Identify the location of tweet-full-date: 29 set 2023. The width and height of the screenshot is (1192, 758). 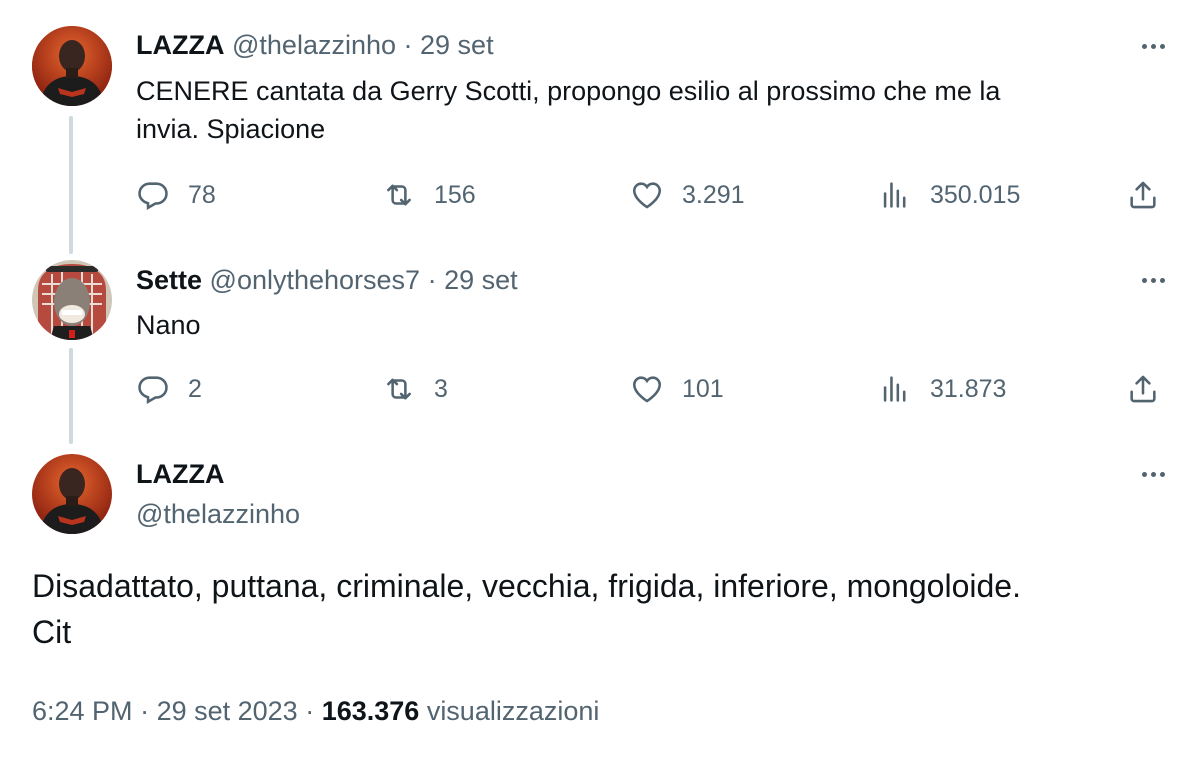
(227, 711).